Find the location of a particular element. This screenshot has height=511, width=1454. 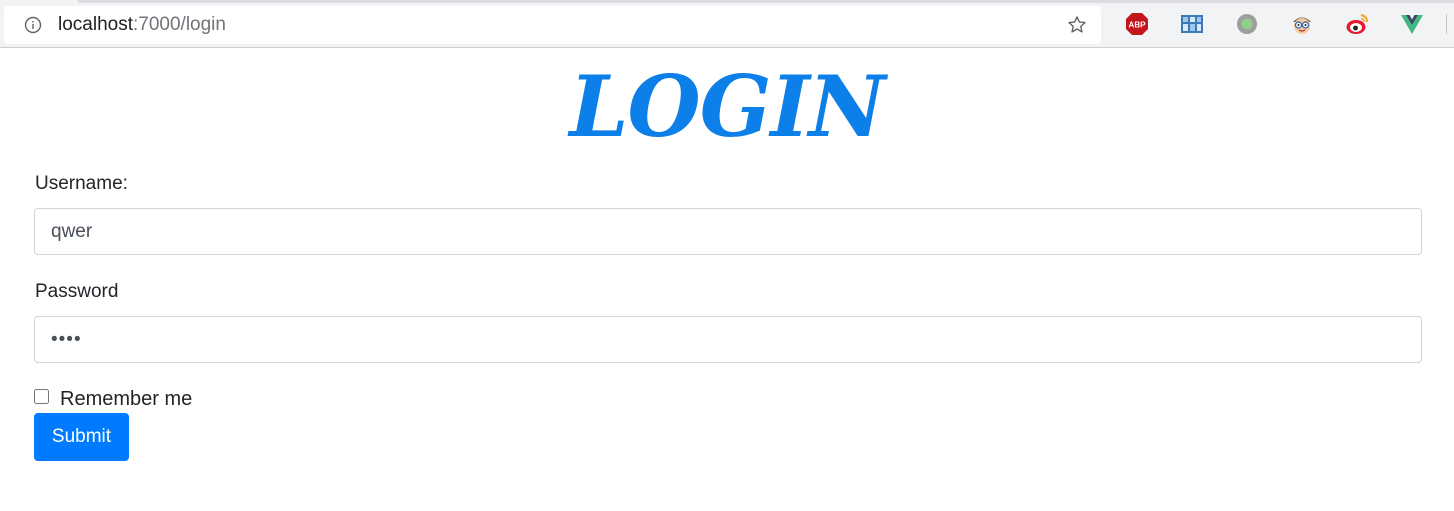

page-title: LOGIN is located at coordinates (727, 106).